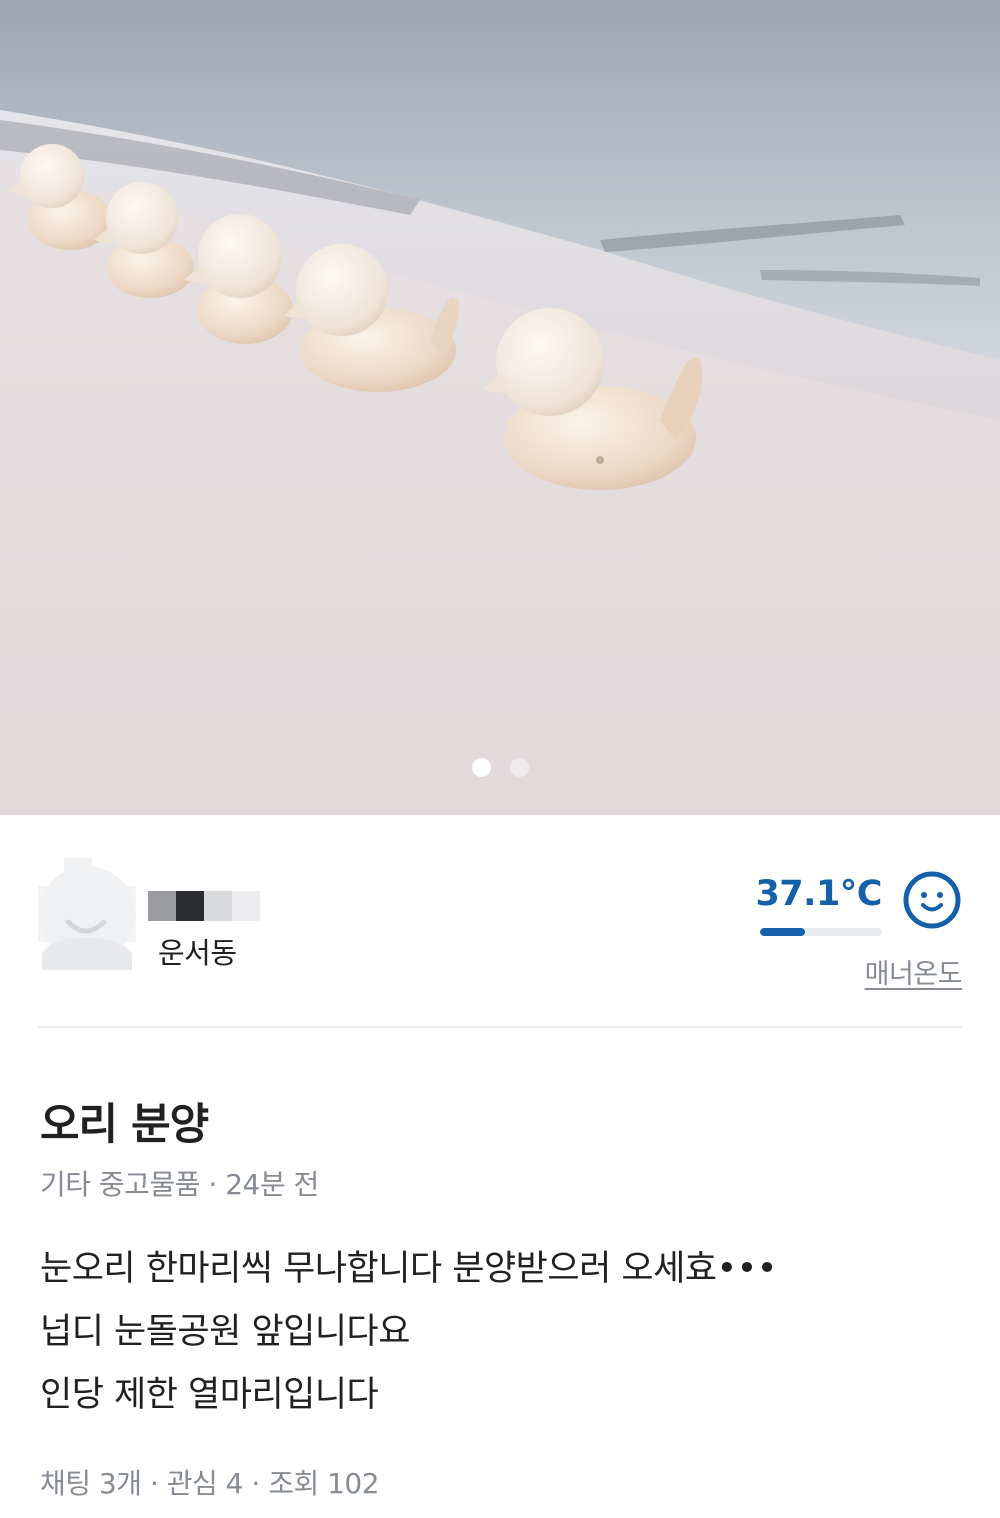 Image resolution: width=1000 pixels, height=1518 pixels. I want to click on manner-temperature-bar-fill, so click(783, 932).